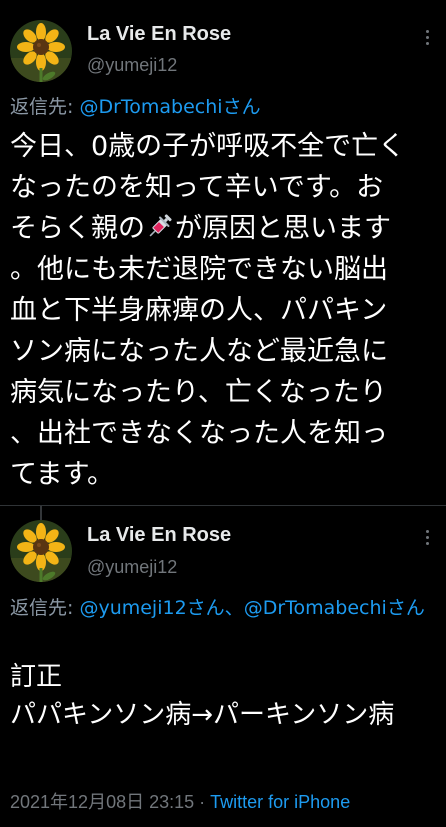 Image resolution: width=446 pixels, height=827 pixels. I want to click on tweet-body: 訂正 パパキンソン病→パーキンソン病, so click(210, 696).